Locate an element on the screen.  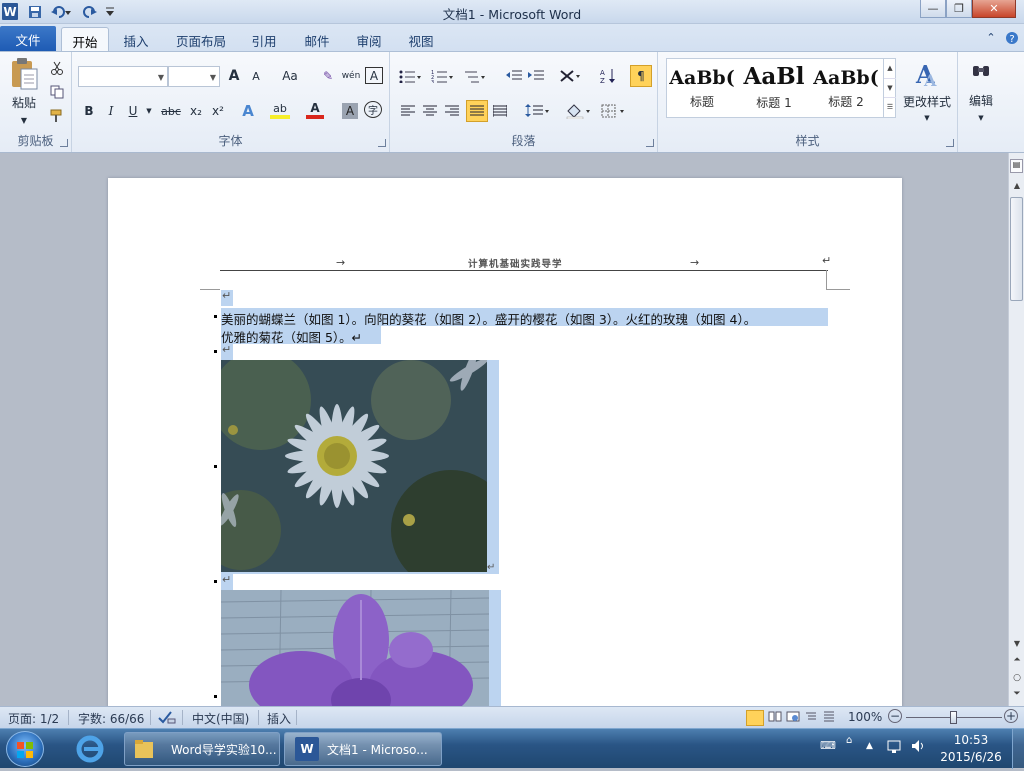
scroll-thumb is located at coordinates (1016, 249).